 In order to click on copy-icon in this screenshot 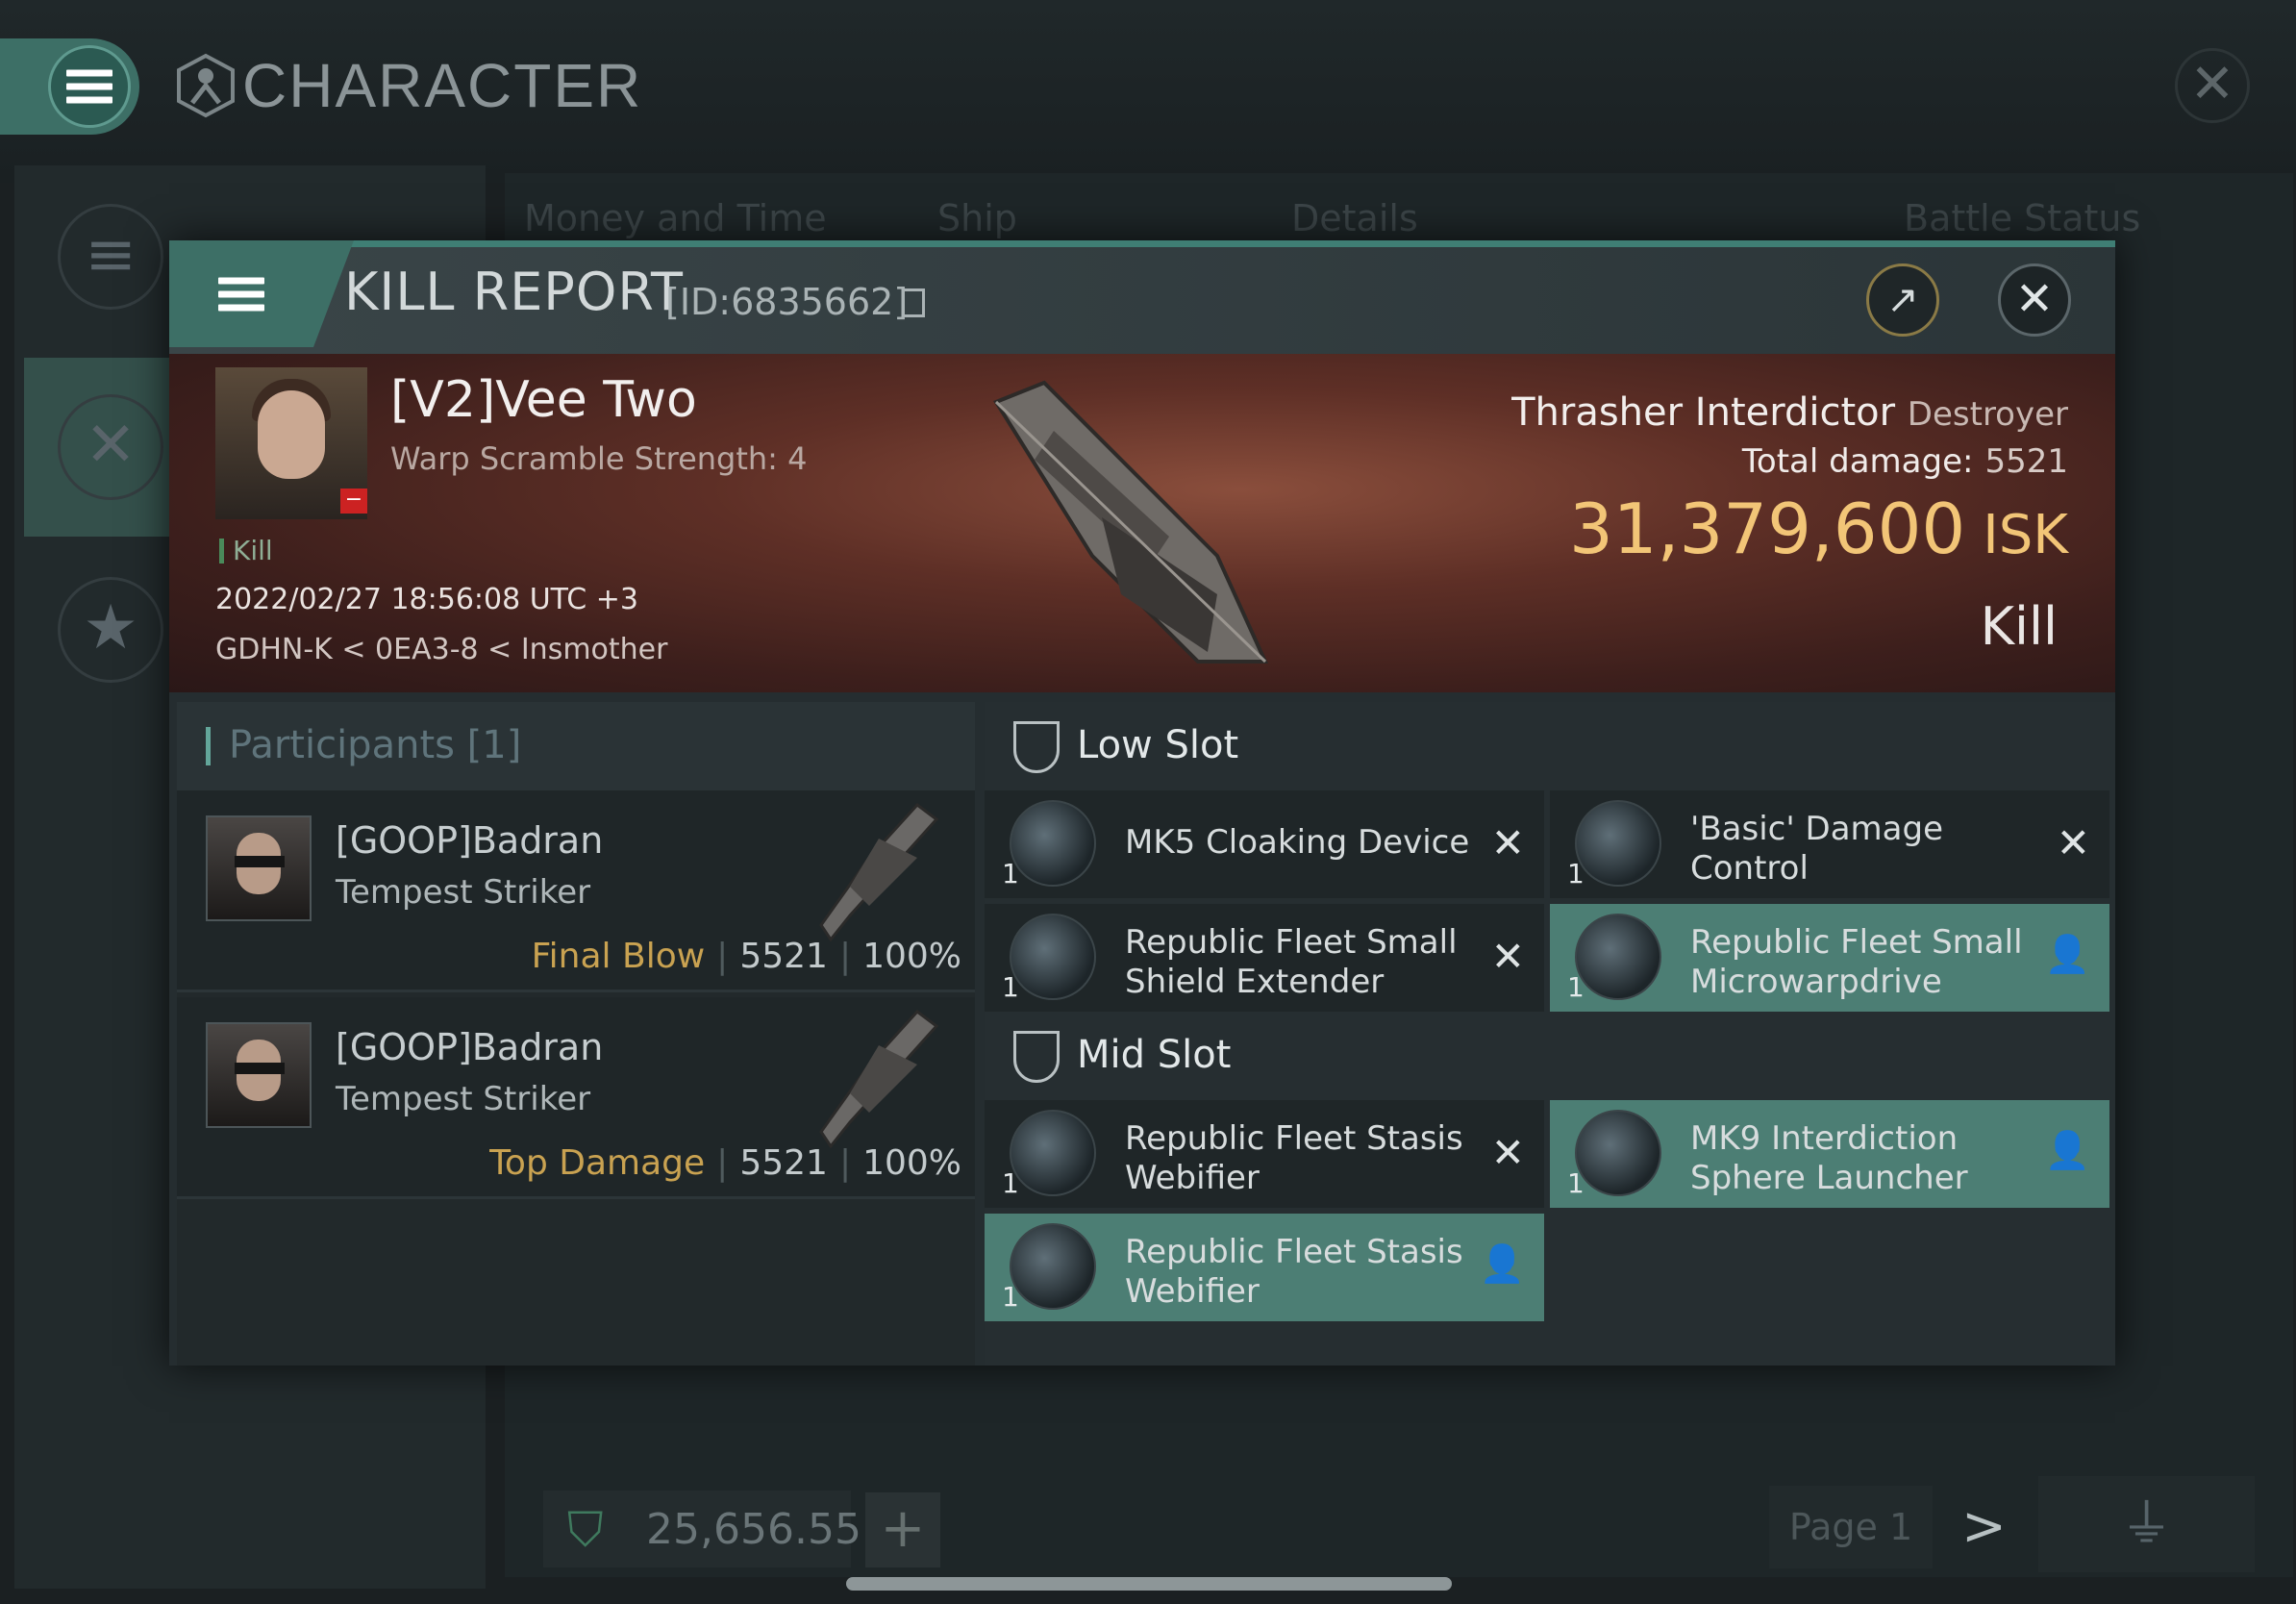, I will do `click(913, 302)`.